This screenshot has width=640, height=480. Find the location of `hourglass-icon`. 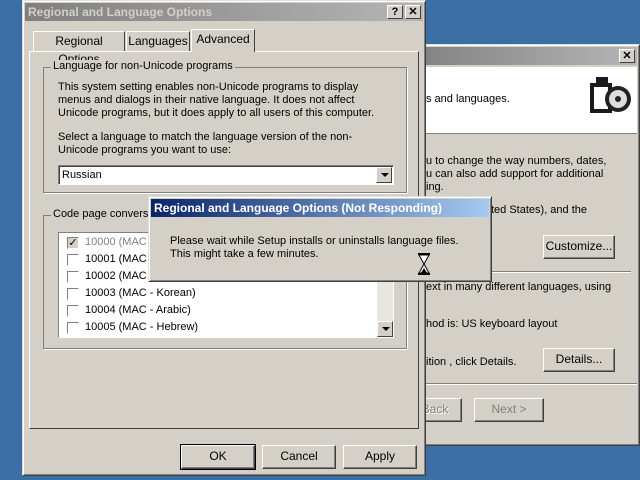

hourglass-icon is located at coordinates (424, 264).